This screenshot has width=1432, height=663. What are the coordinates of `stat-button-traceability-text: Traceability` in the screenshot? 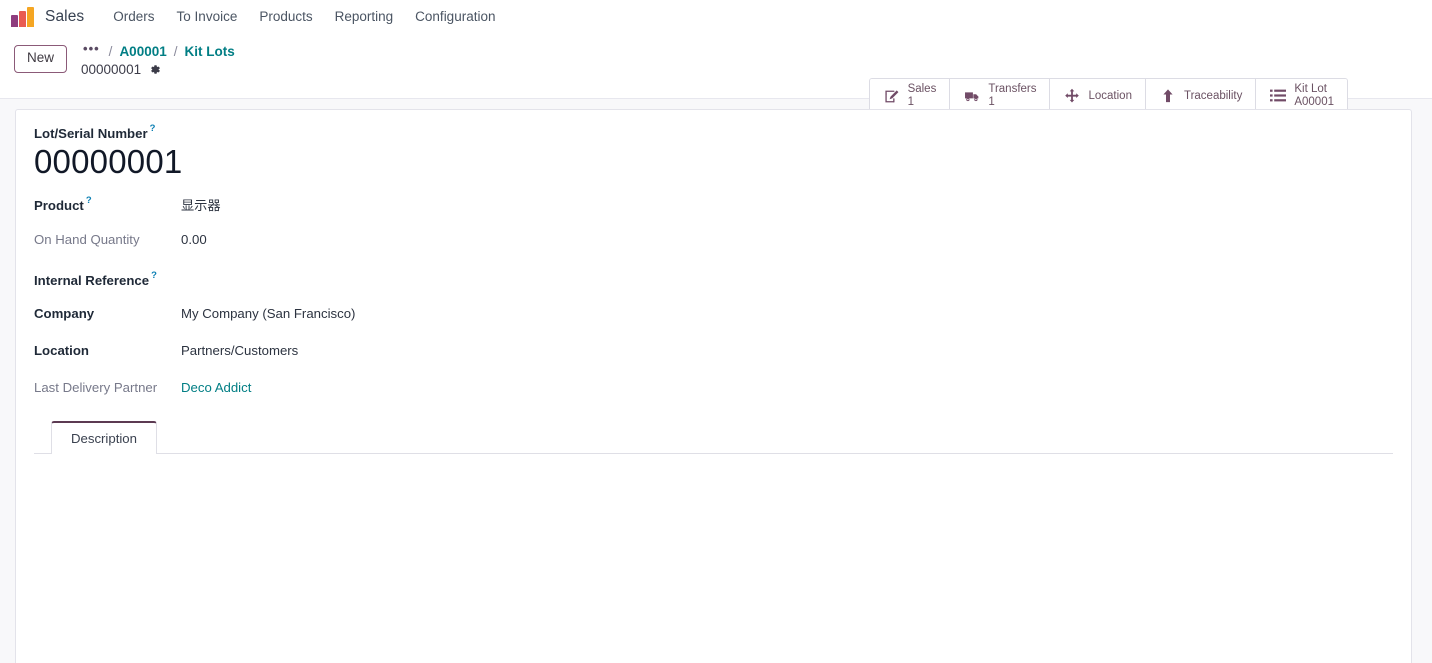 It's located at (1213, 96).